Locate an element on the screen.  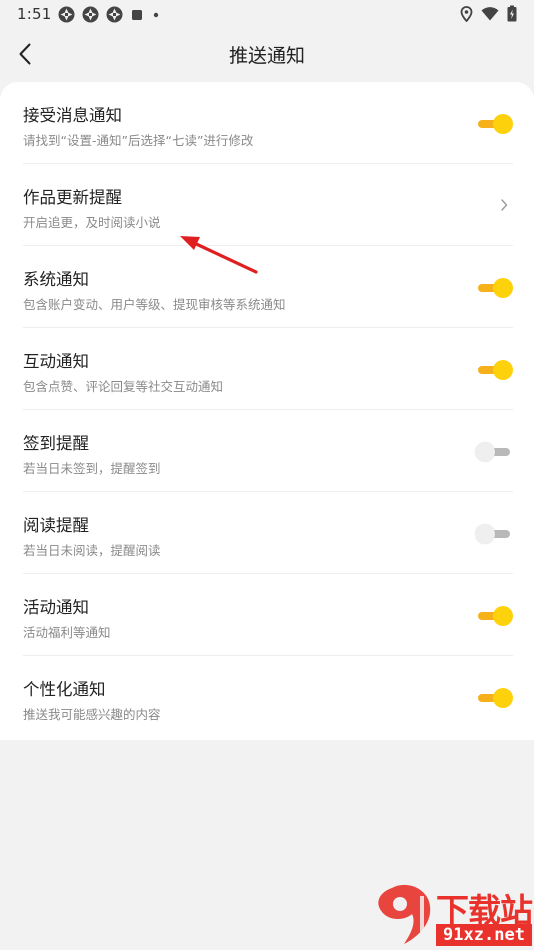
nav-bar: 推送通知 is located at coordinates (267, 54).